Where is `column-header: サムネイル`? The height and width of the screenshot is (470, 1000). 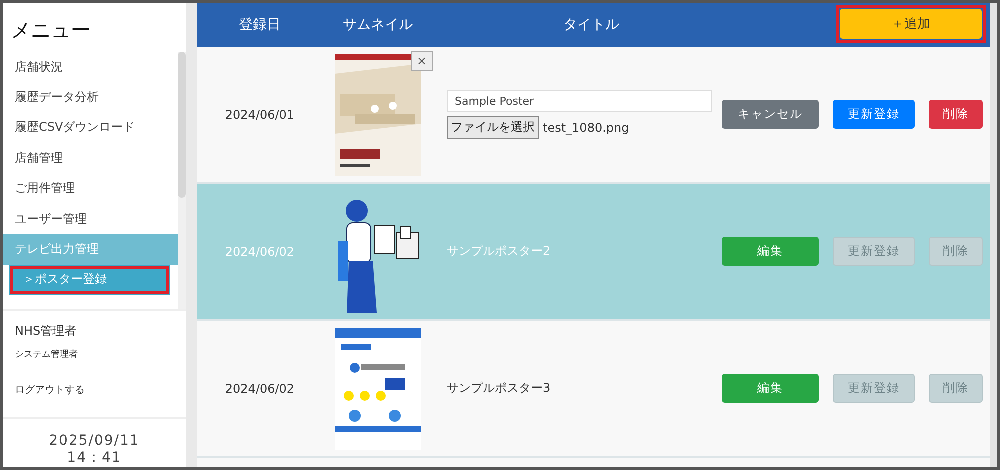 column-header: サムネイル is located at coordinates (378, 25).